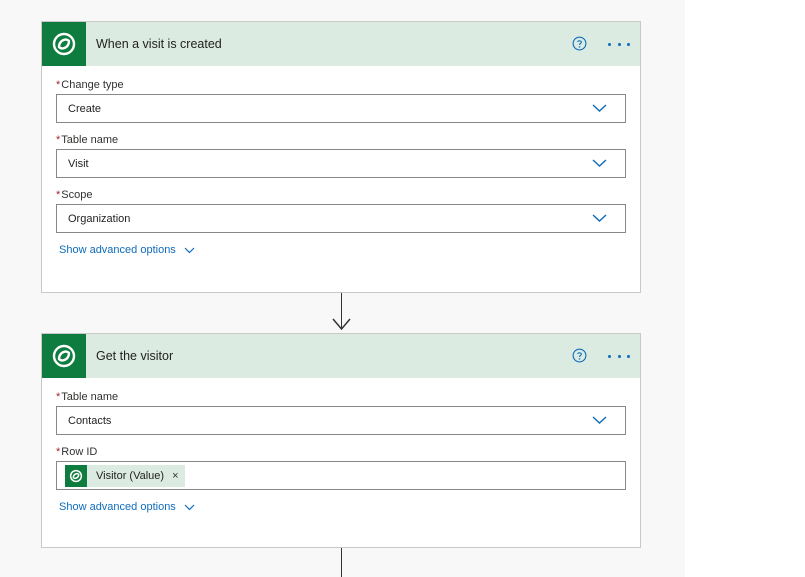 This screenshot has width=805, height=577. Describe the element at coordinates (341, 108) in the screenshot. I see `change-type-dropdown: Create` at that location.